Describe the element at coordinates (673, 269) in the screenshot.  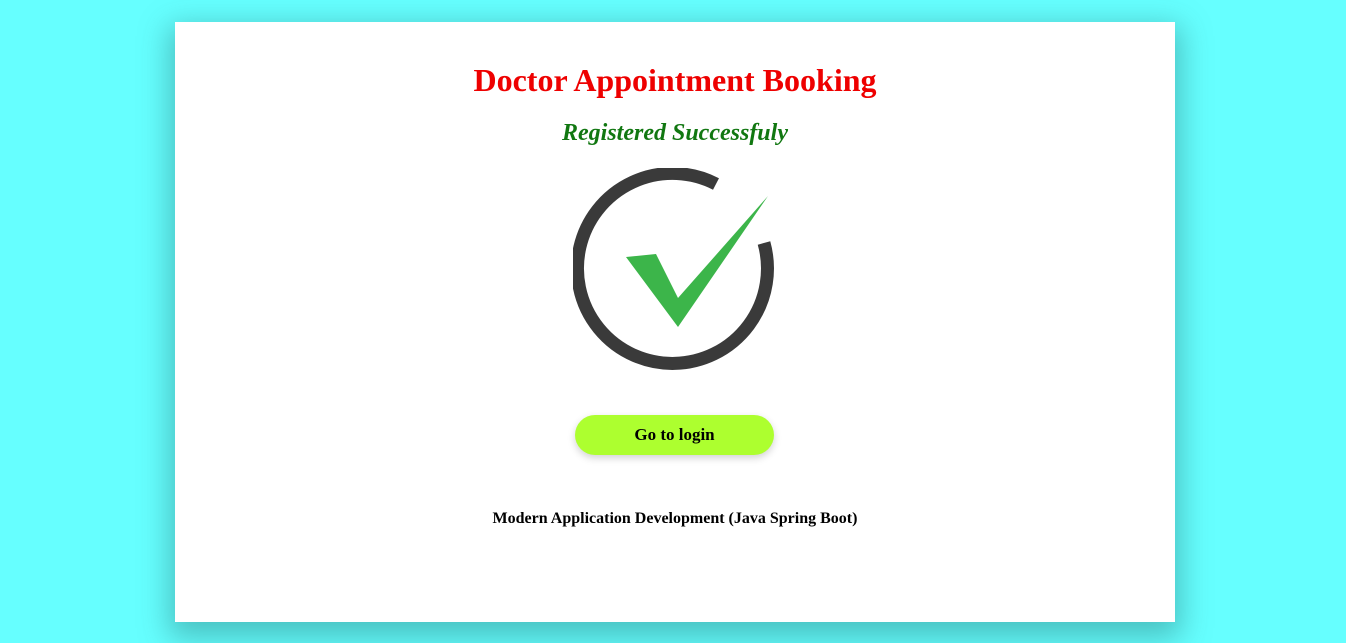
I see `checkmark-circle-icon` at that location.